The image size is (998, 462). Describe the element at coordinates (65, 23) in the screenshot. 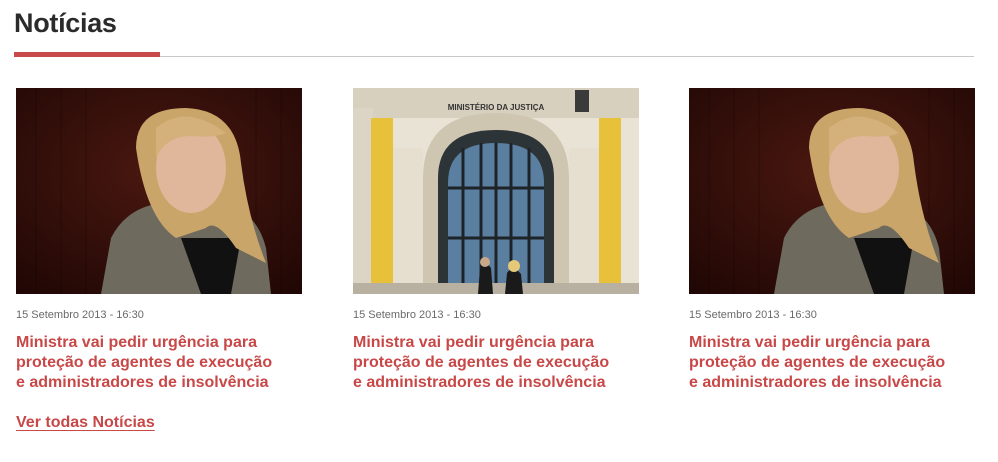

I see `news-section-title: Notícias` at that location.